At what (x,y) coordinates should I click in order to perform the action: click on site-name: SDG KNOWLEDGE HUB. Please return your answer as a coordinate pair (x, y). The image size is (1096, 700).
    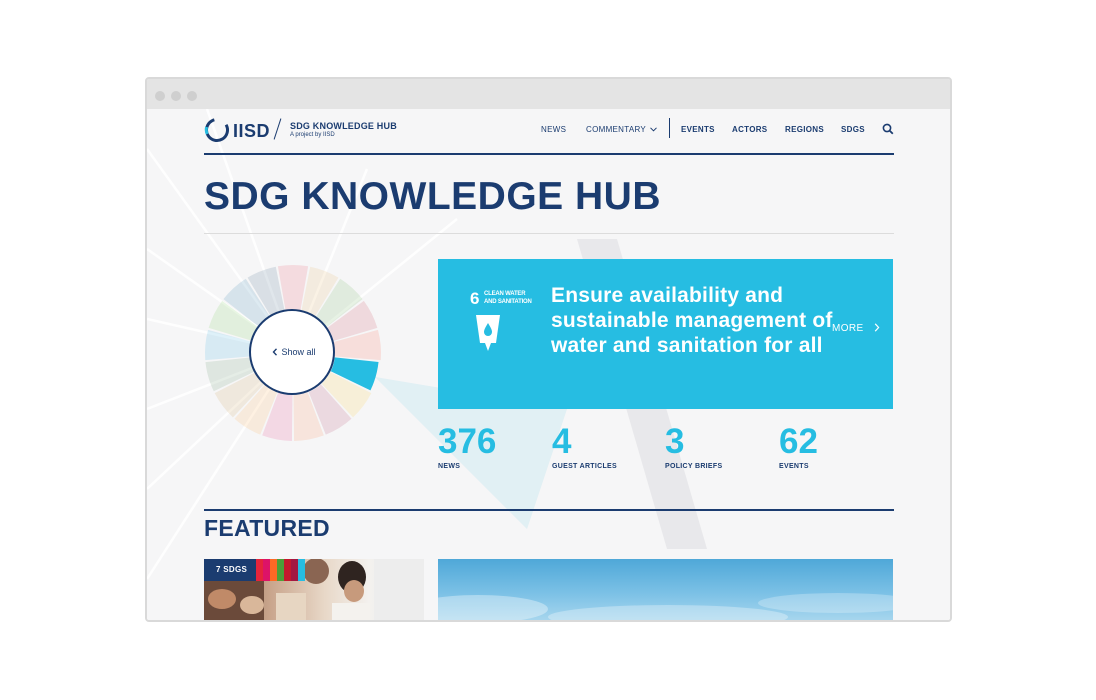
    Looking at the image, I should click on (343, 126).